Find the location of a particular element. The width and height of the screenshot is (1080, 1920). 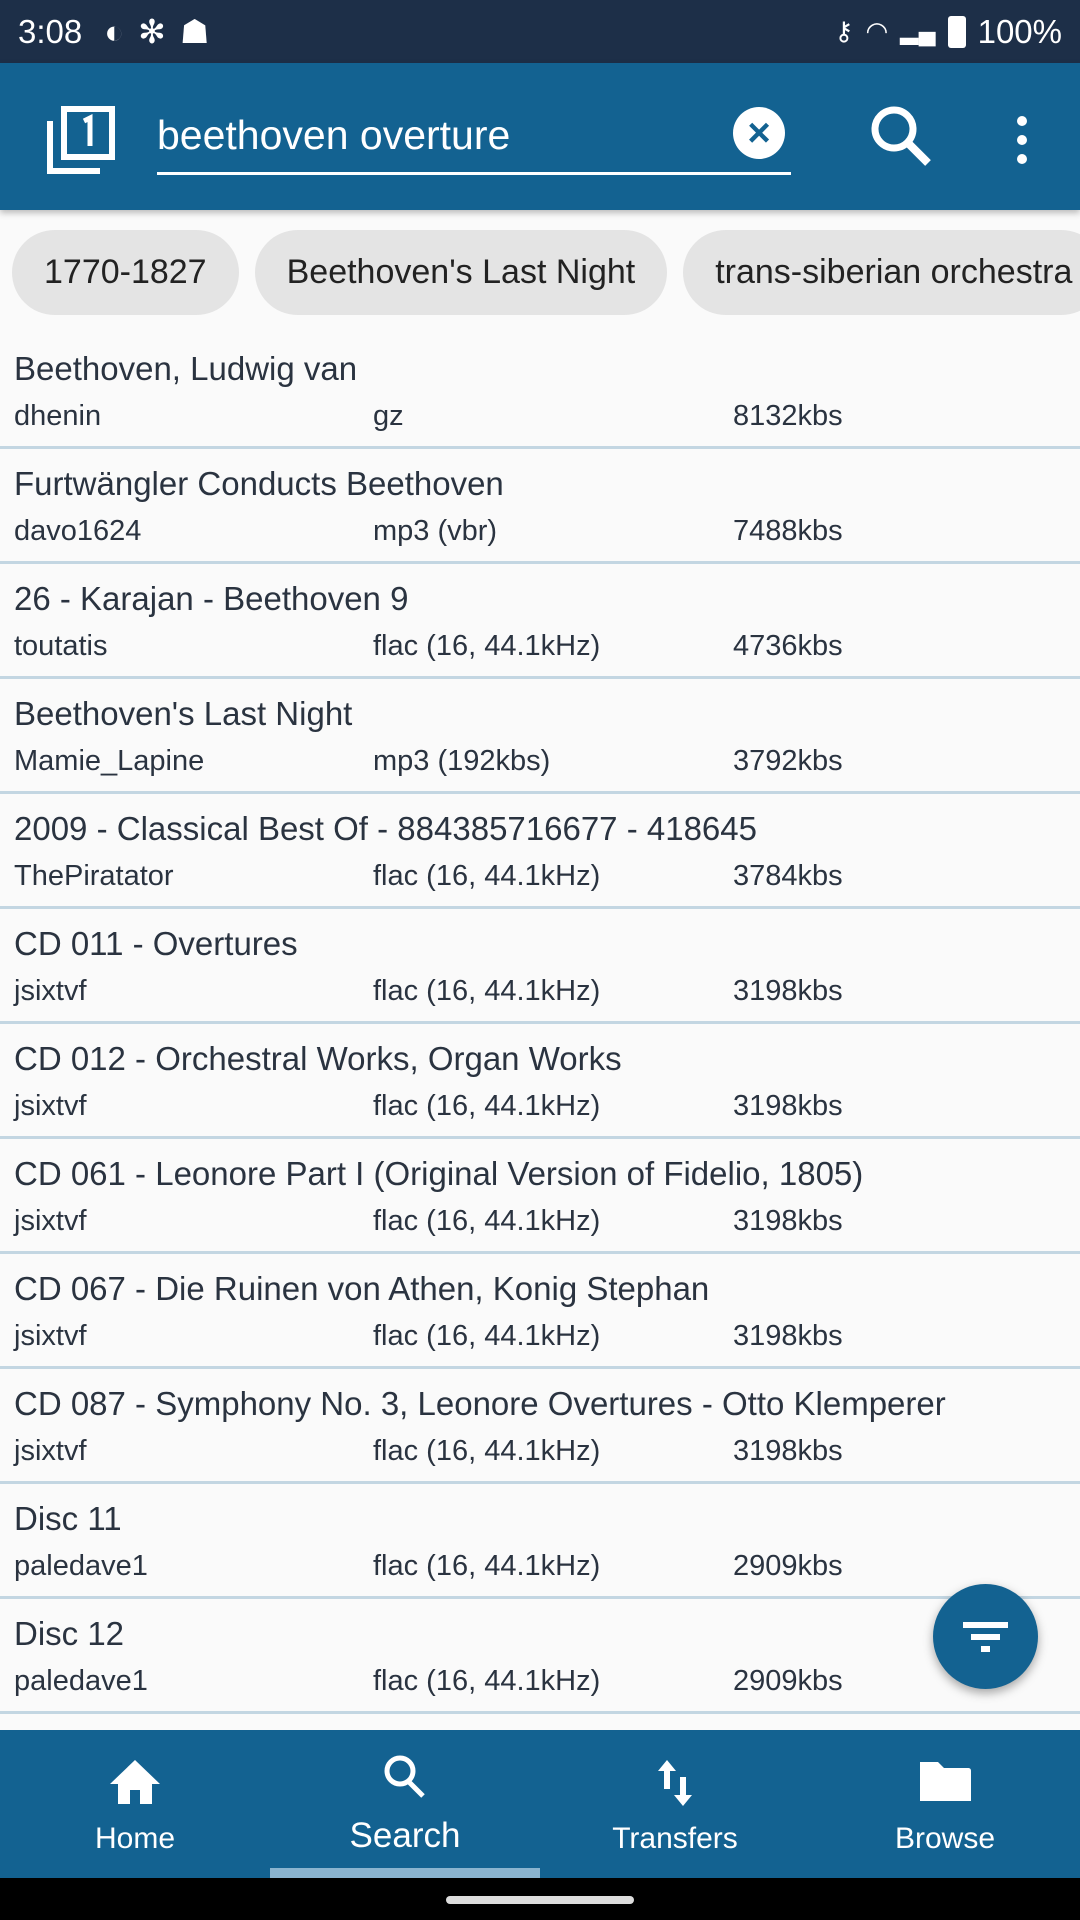

wifi-icon: ◠ is located at coordinates (877, 31).